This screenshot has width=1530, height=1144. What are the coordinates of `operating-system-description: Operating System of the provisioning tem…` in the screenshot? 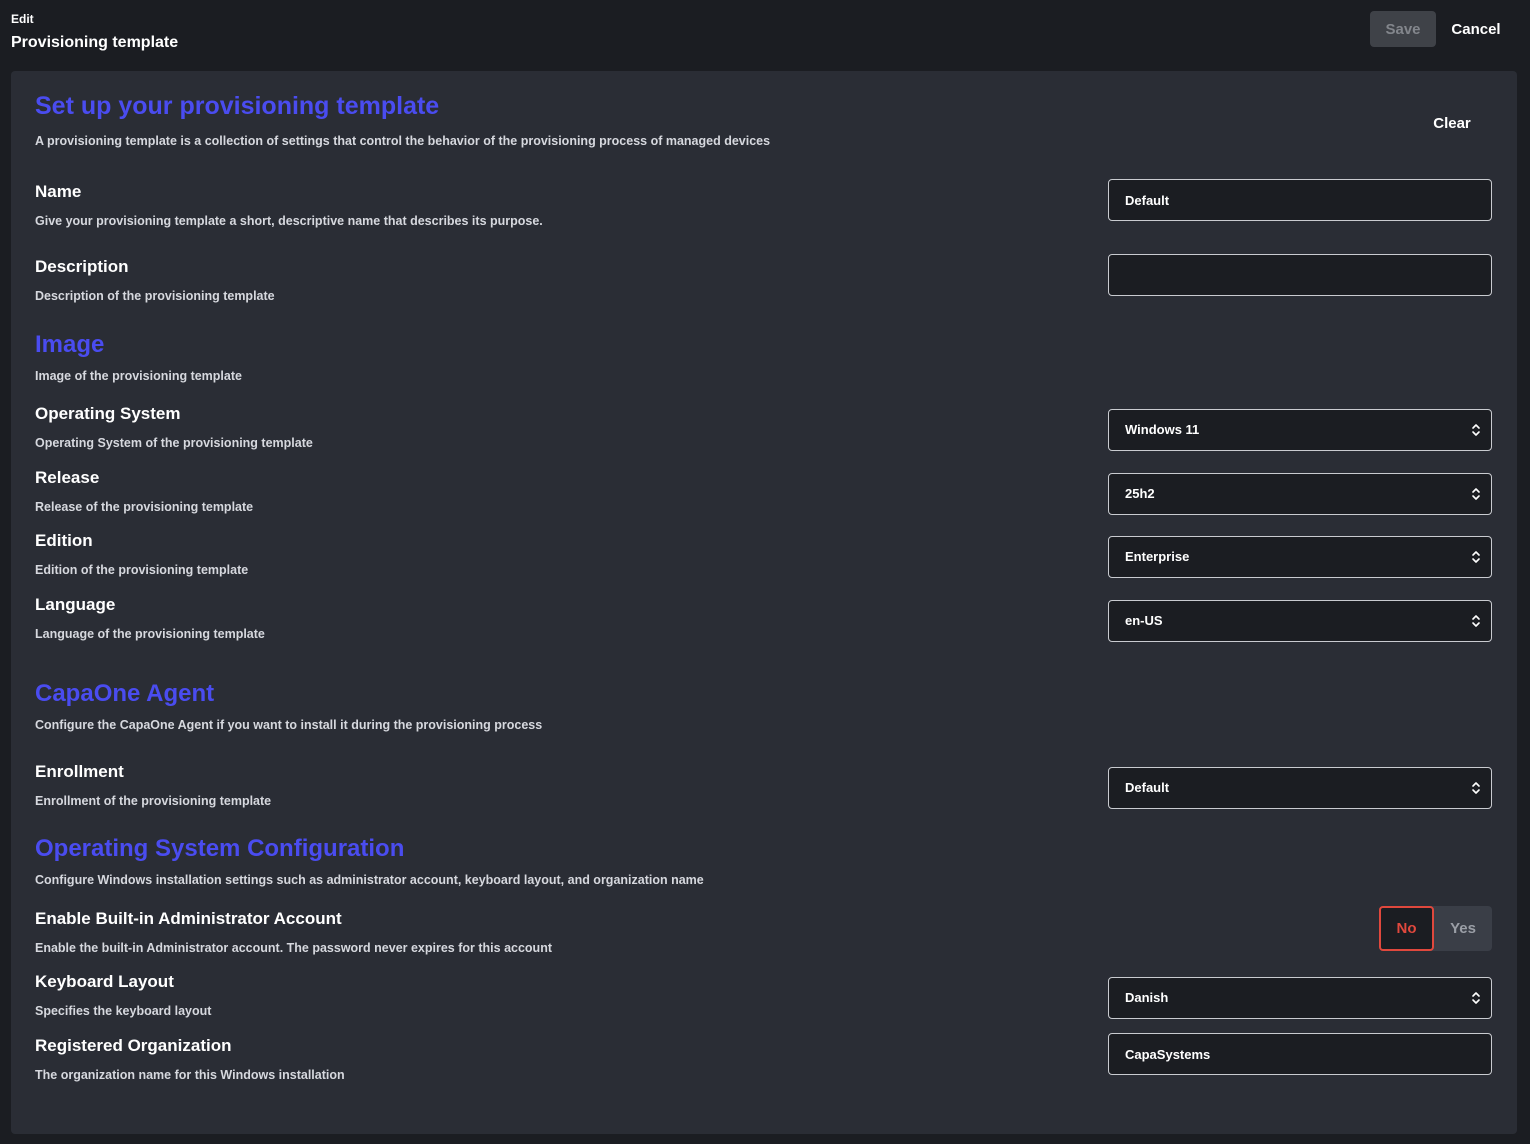 It's located at (174, 443).